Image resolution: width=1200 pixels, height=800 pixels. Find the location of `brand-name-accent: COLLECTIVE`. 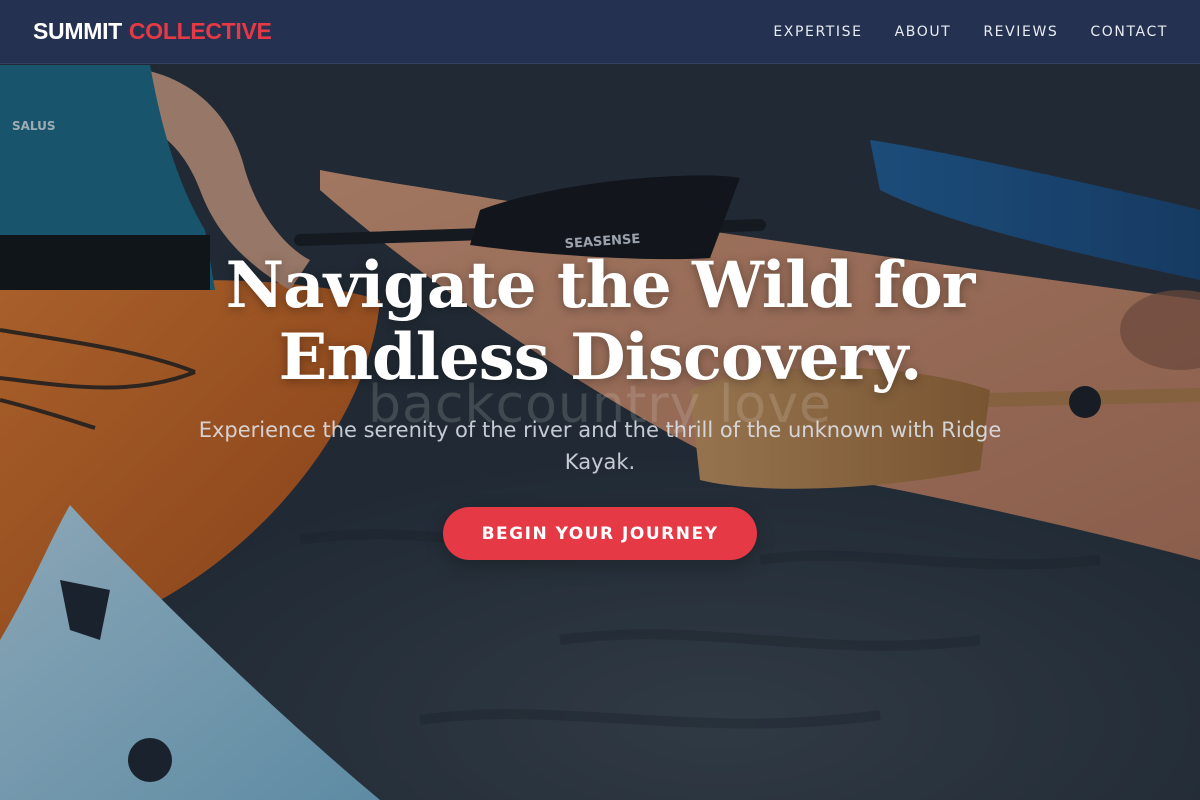

brand-name-accent: COLLECTIVE is located at coordinates (200, 31).